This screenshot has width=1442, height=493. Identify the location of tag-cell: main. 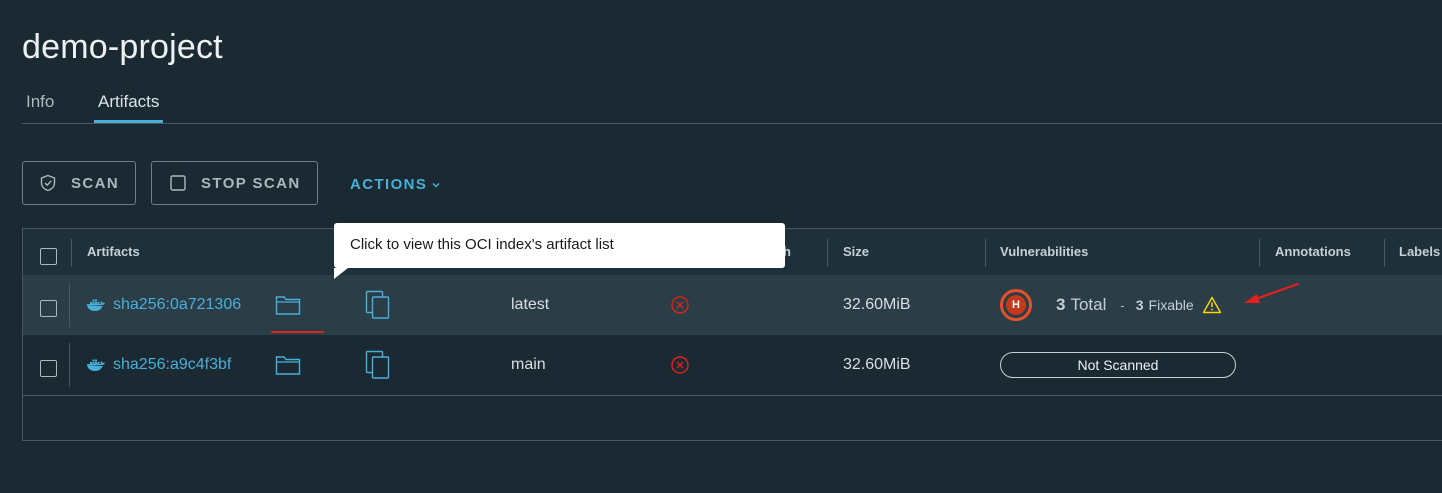
(528, 364).